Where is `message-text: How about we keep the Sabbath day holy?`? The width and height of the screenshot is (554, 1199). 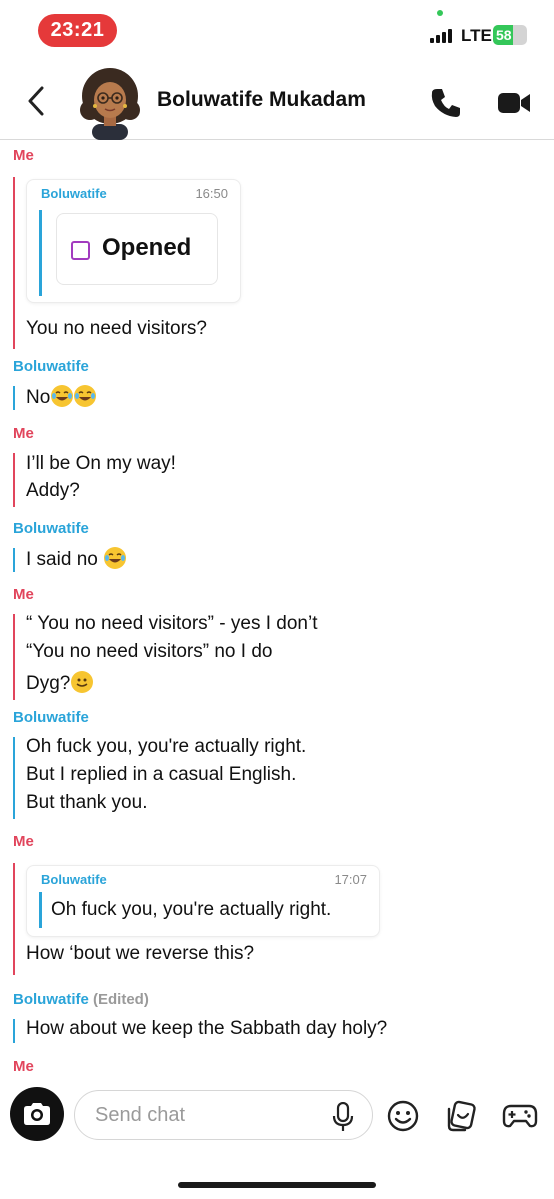 message-text: How about we keep the Sabbath day holy? is located at coordinates (206, 1029).